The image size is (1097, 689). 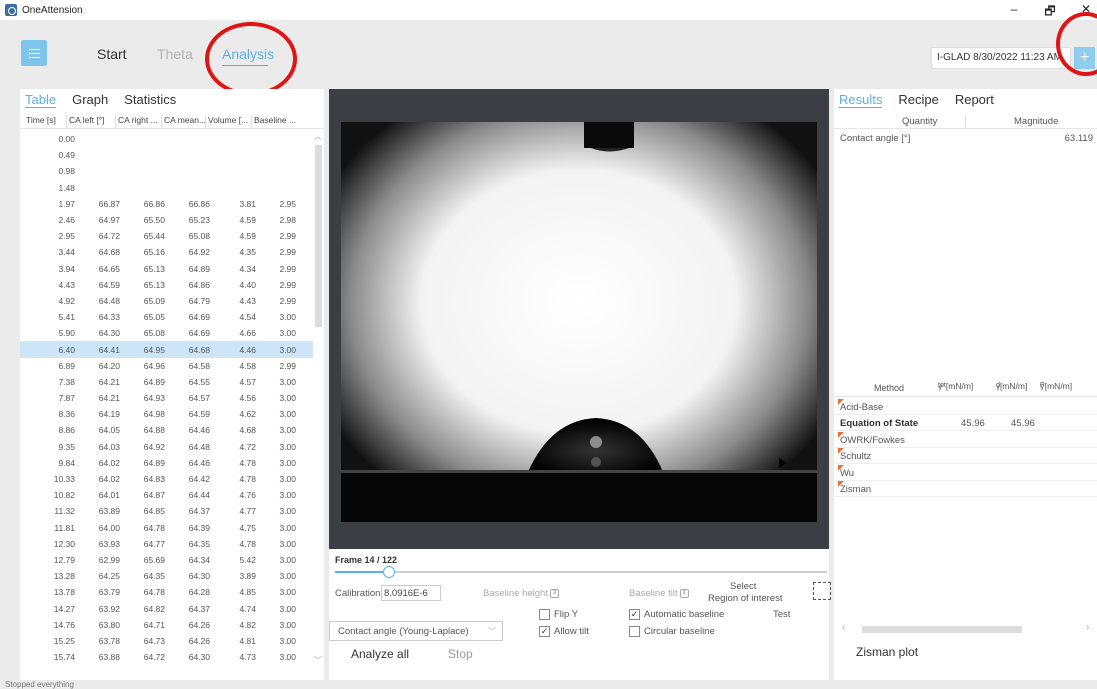 I want to click on column-header-ca-left: CA left [°], so click(x=90, y=121).